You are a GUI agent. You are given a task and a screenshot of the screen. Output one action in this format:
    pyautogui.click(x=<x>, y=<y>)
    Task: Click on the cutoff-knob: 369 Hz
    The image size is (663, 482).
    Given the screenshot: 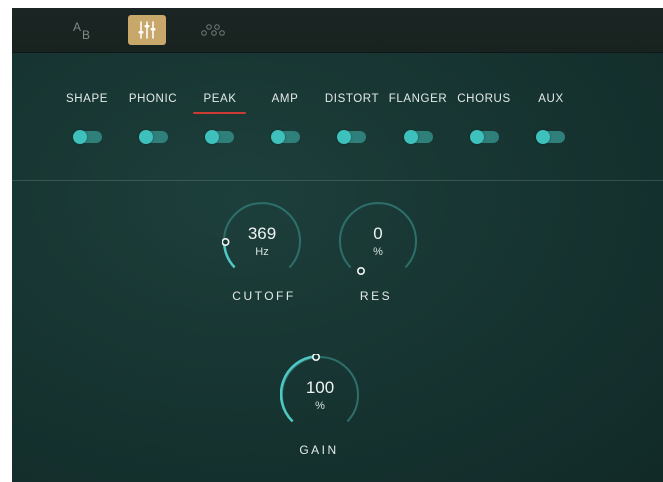 What is the action you would take?
    pyautogui.click(x=262, y=240)
    